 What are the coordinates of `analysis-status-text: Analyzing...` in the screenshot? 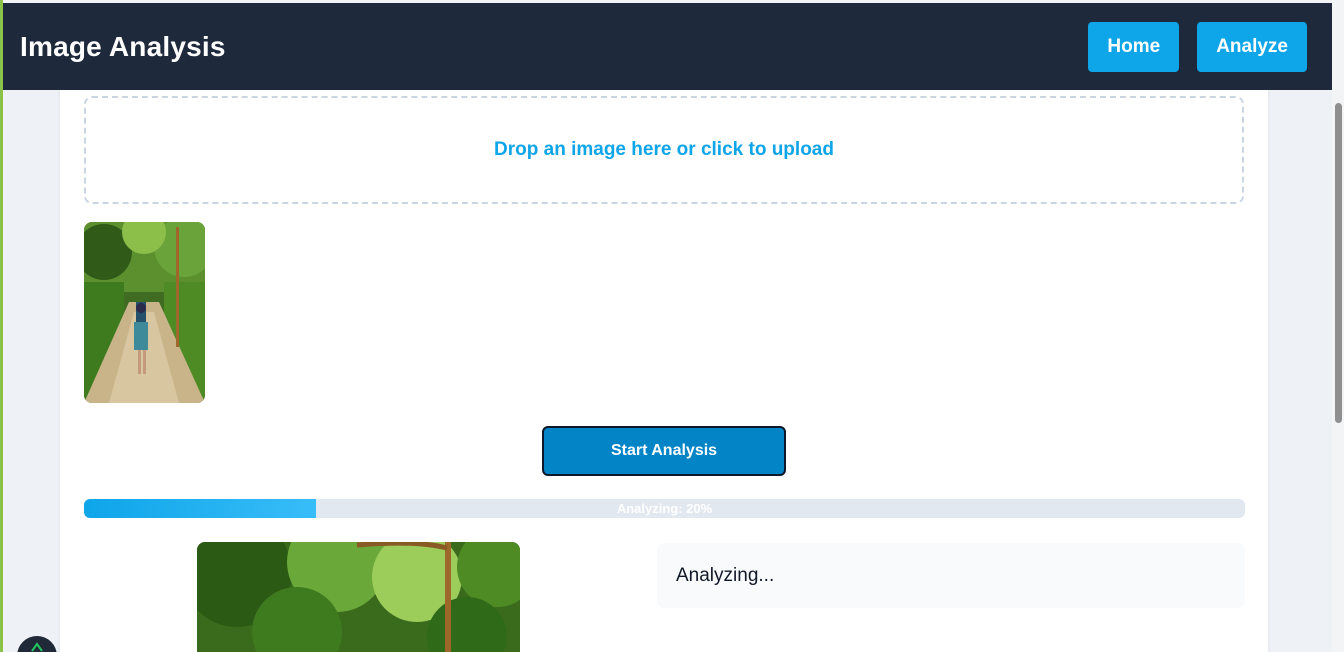 It's located at (725, 575).